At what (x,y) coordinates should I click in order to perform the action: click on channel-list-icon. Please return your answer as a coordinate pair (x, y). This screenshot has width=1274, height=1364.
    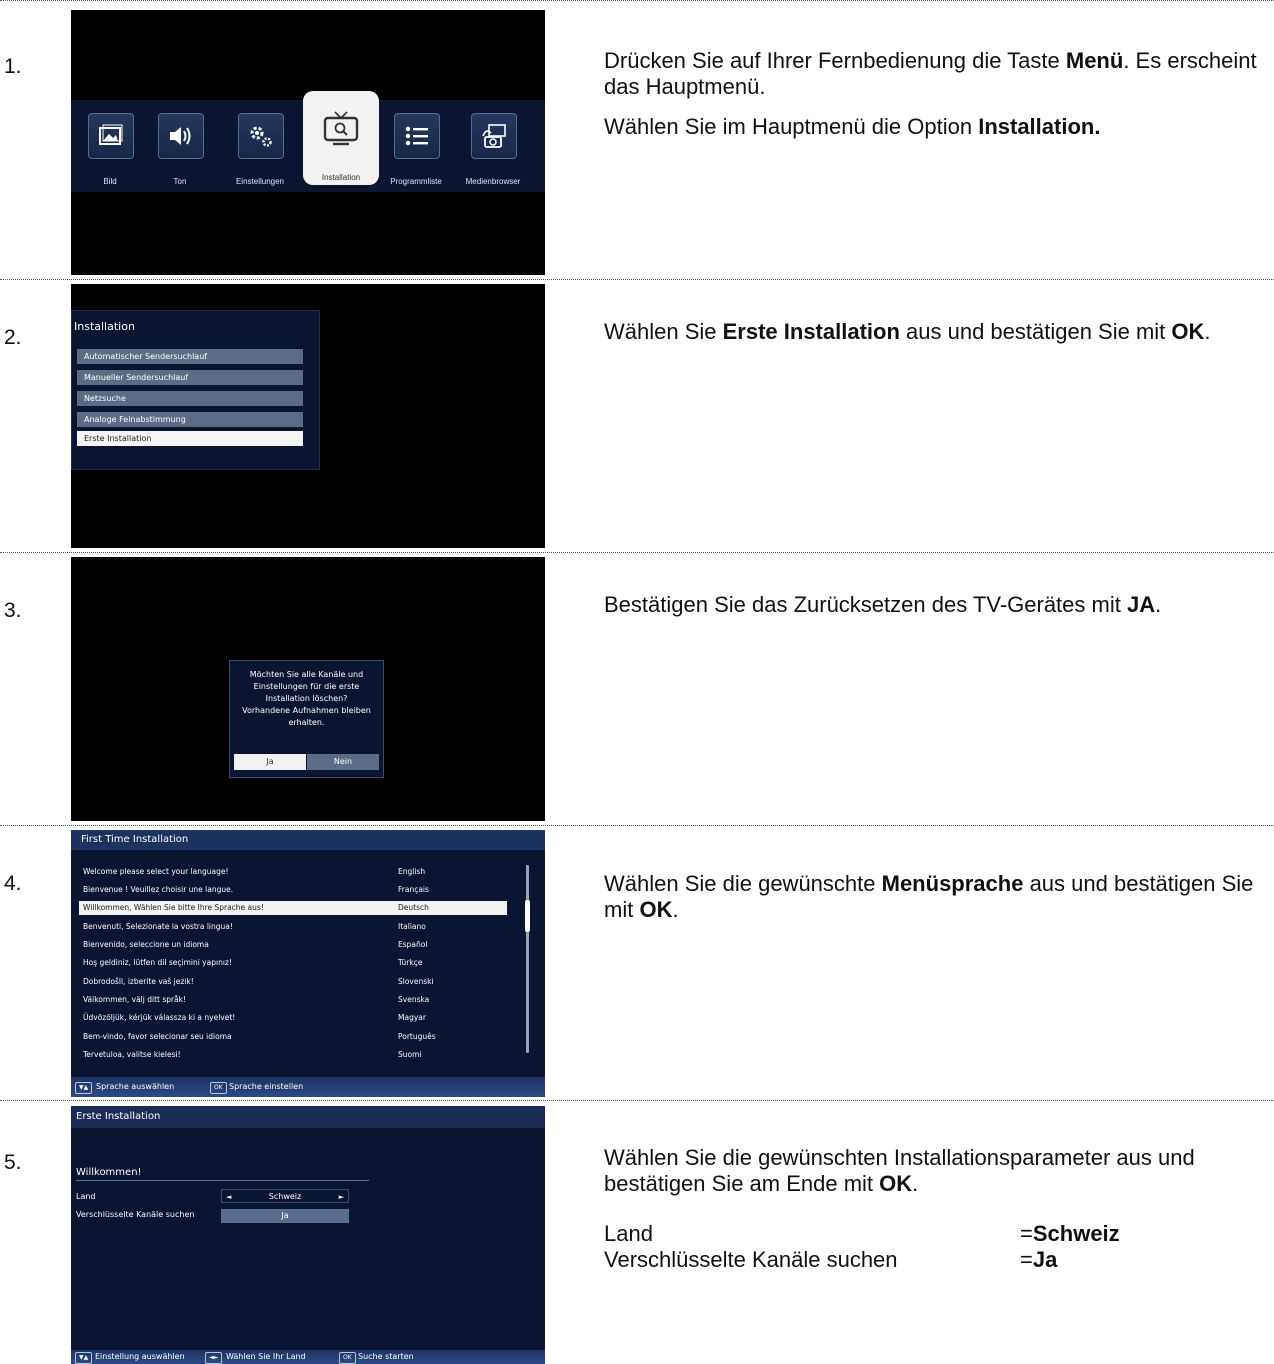
    Looking at the image, I should click on (417, 136).